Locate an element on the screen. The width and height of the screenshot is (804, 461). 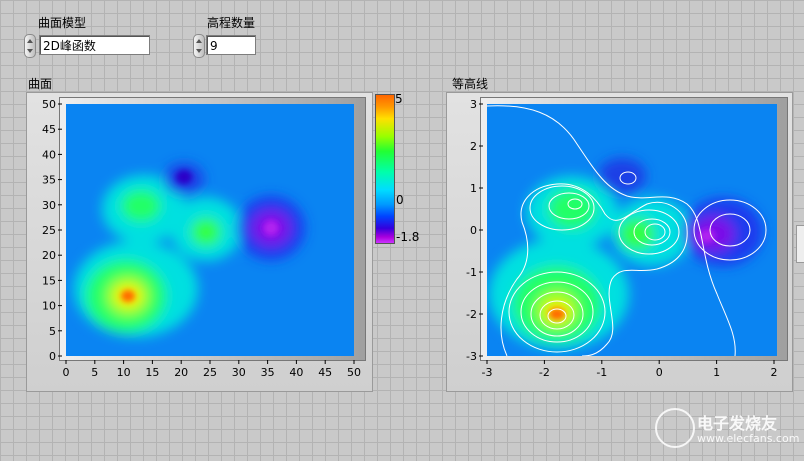
surface-graph-title: 曲面 is located at coordinates (40, 84).